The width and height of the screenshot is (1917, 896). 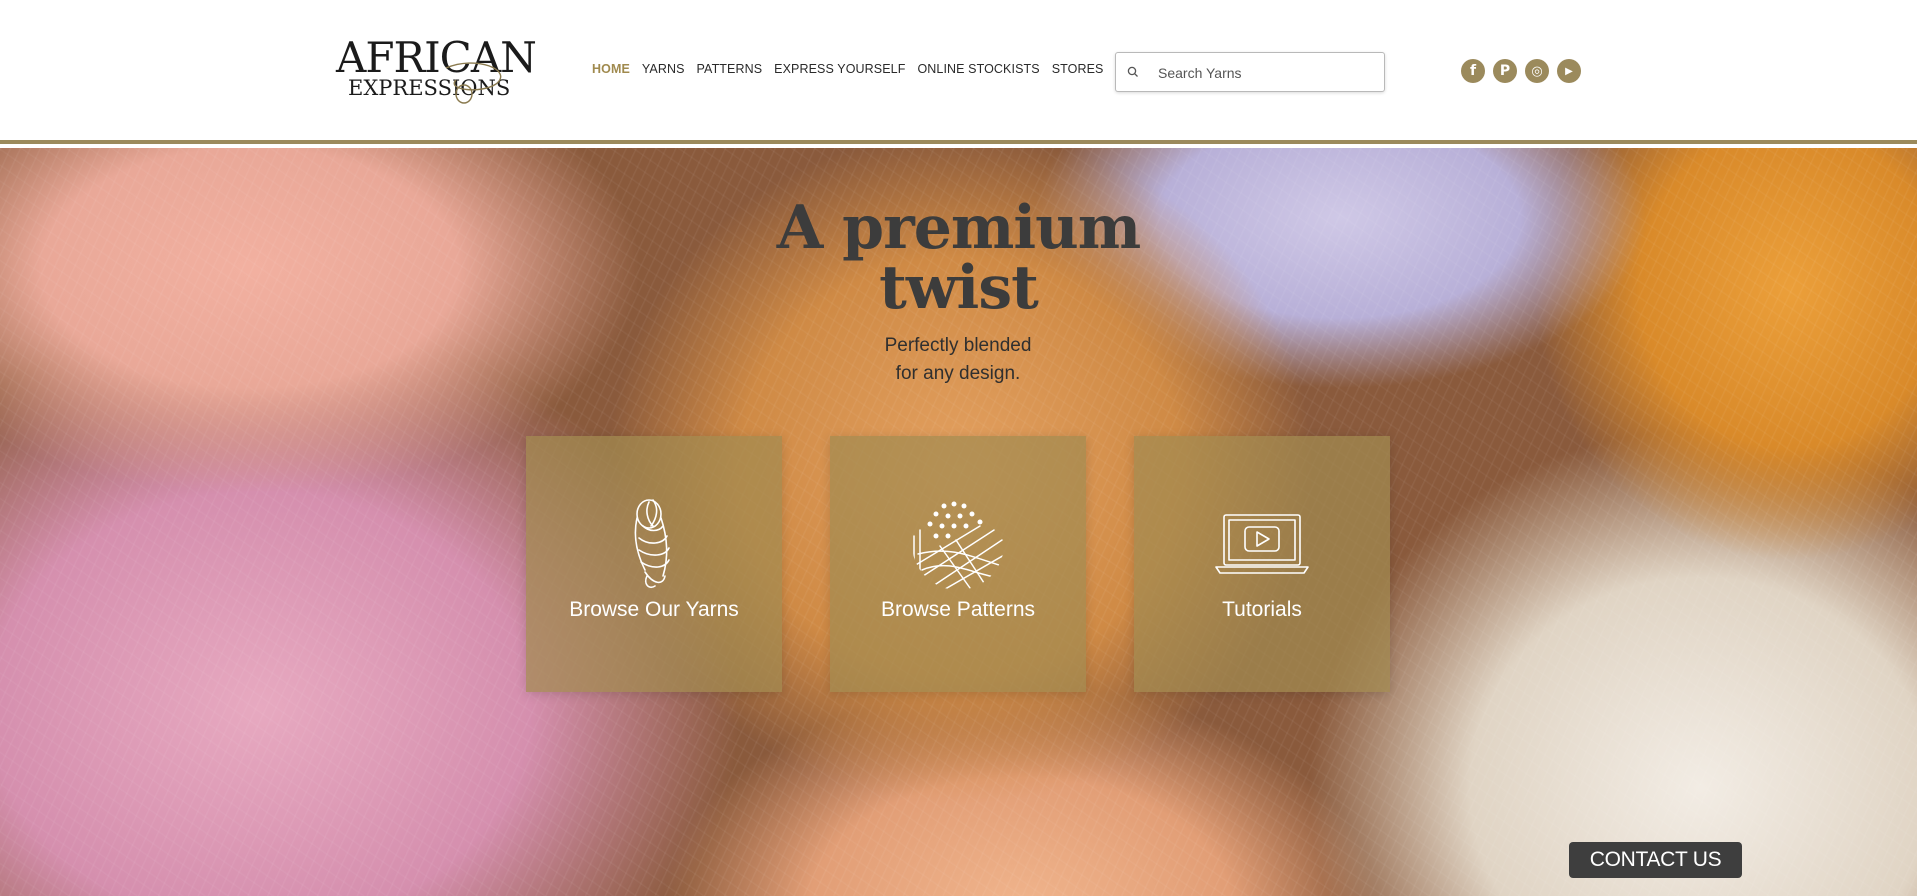 I want to click on tutorials-label: Tutorials, so click(x=1262, y=609).